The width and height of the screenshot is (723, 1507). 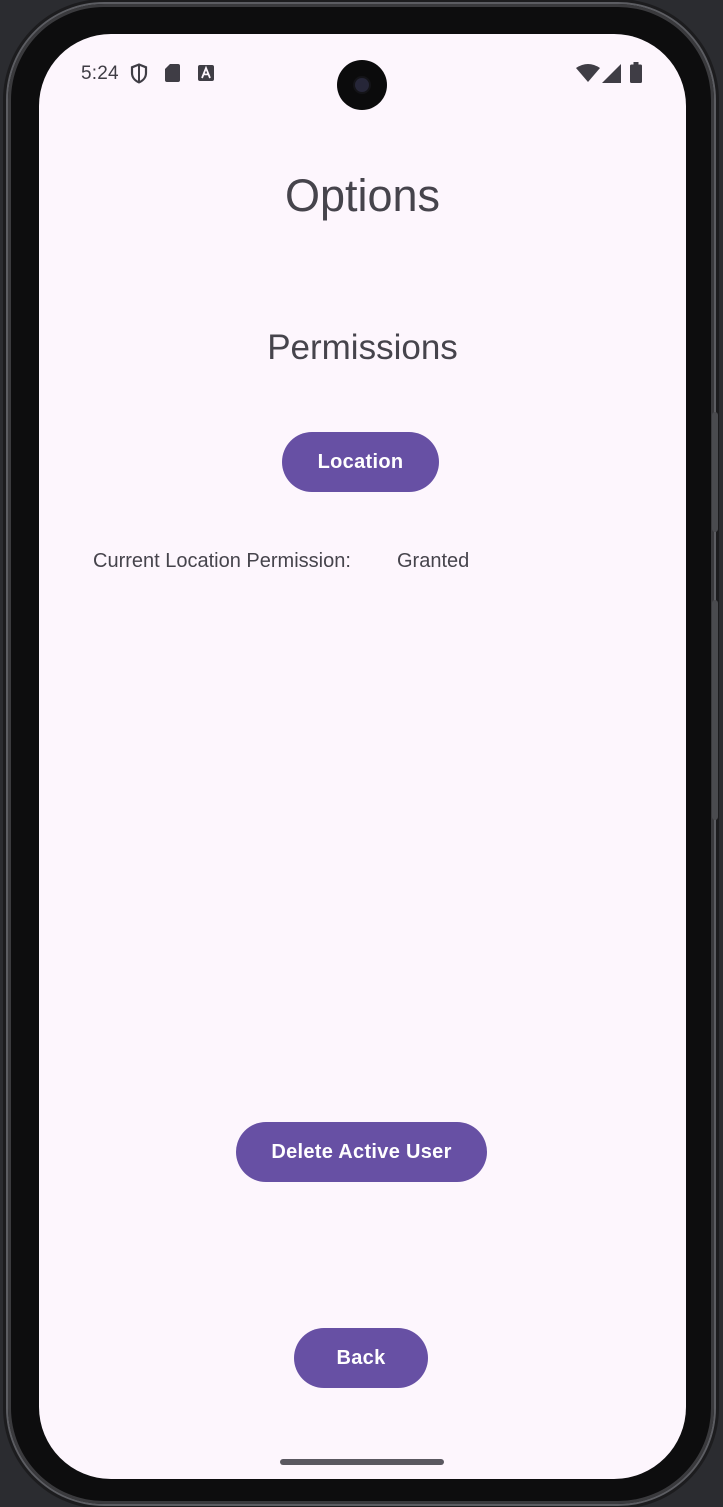 What do you see at coordinates (433, 561) in the screenshot?
I see `location-permission-status: Granted` at bounding box center [433, 561].